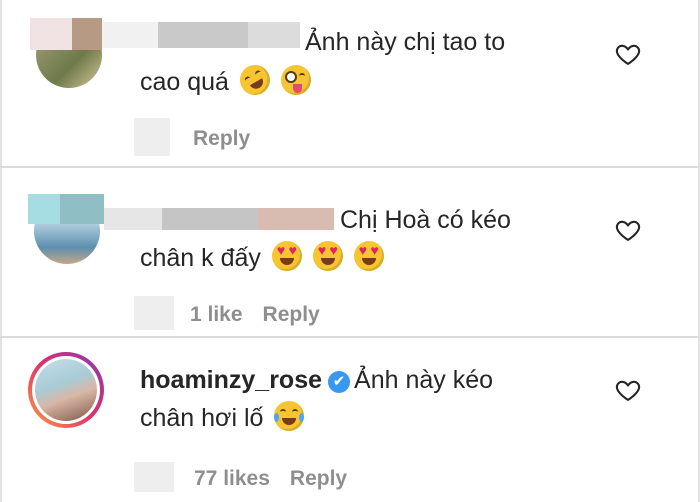  What do you see at coordinates (295, 80) in the screenshot?
I see `zany-face-emoji` at bounding box center [295, 80].